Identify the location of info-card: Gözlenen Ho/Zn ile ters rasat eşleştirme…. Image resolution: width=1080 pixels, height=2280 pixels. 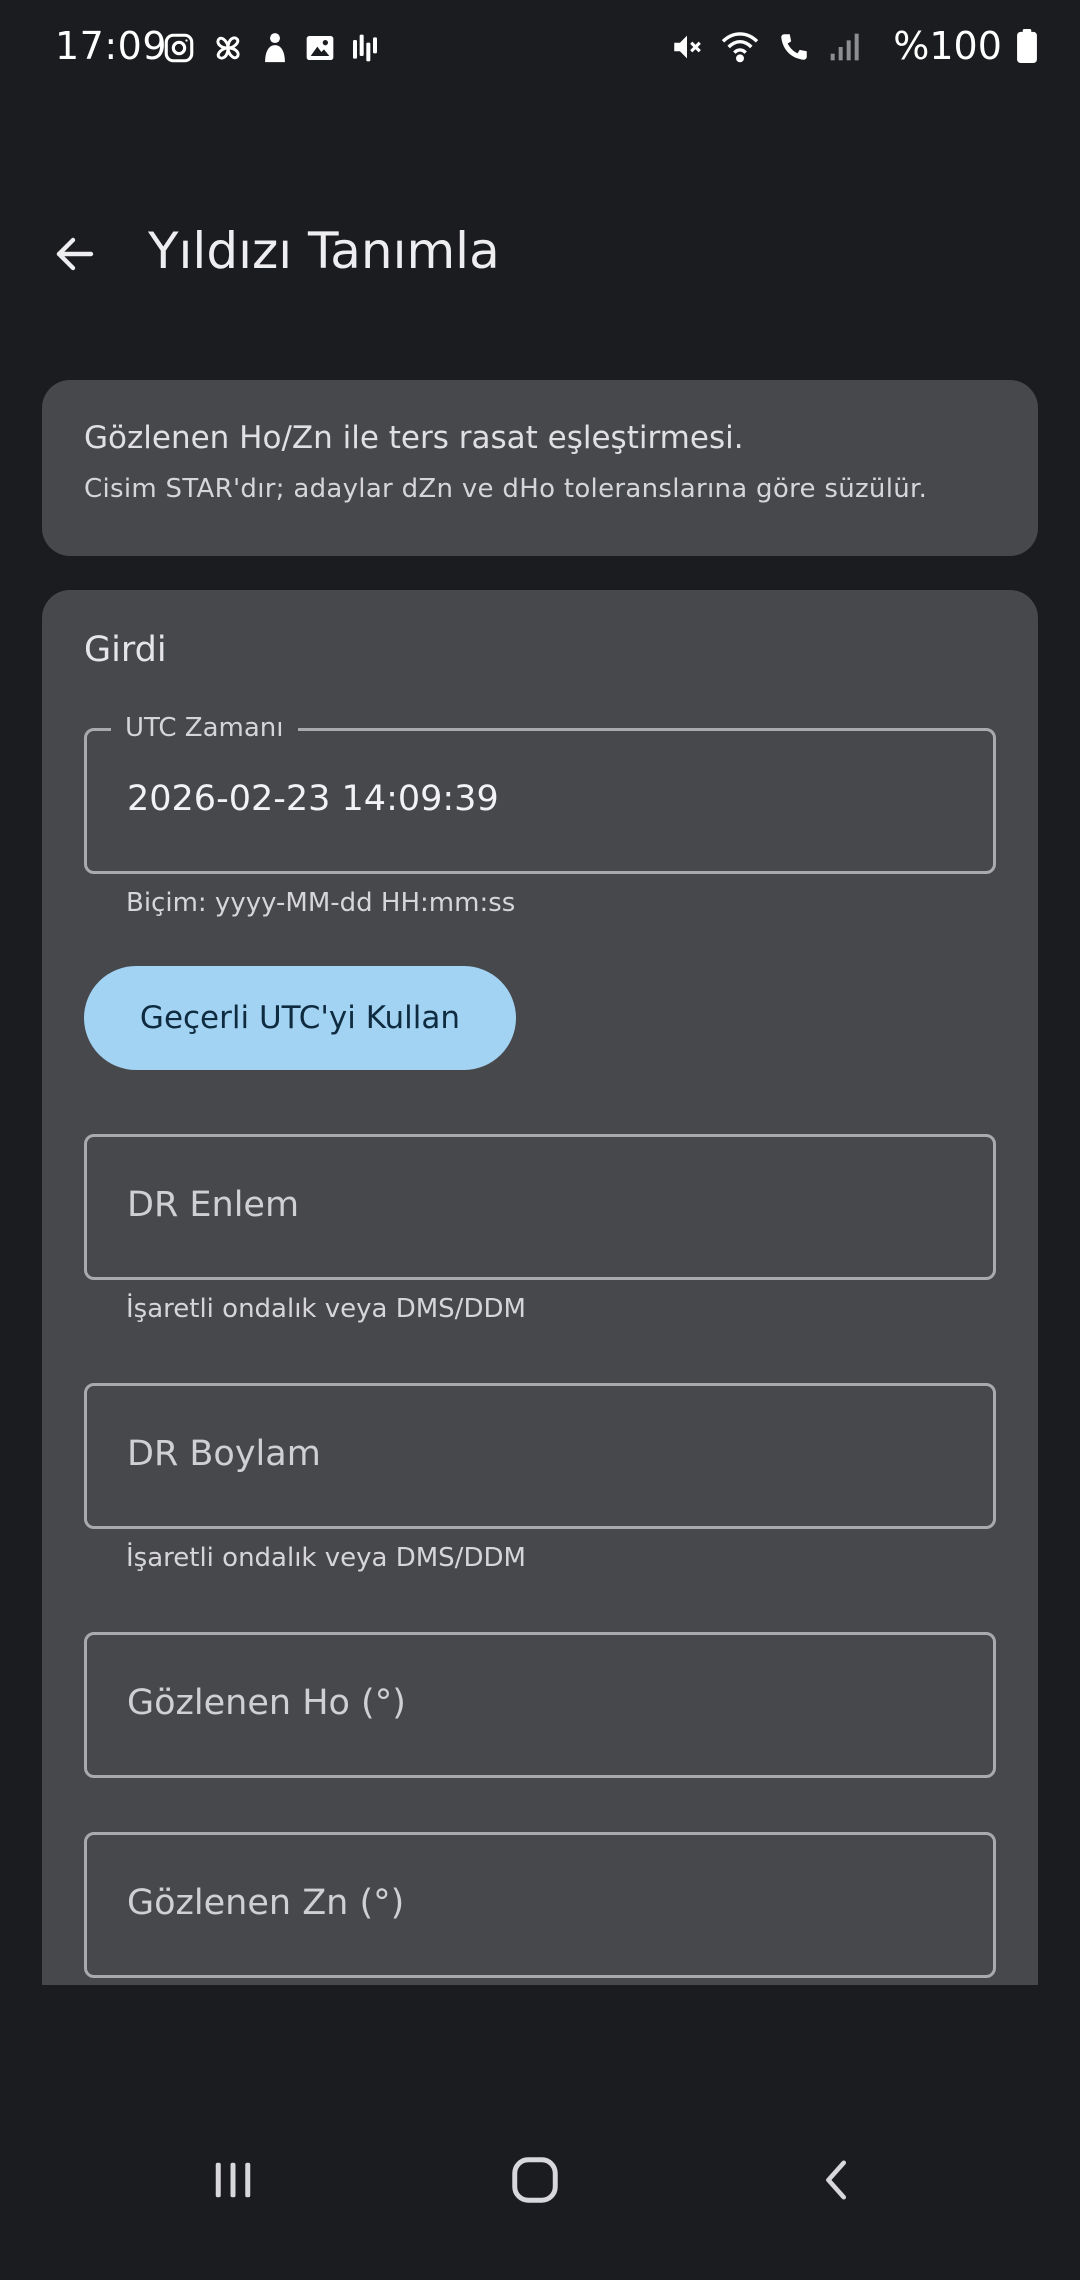
(540, 468).